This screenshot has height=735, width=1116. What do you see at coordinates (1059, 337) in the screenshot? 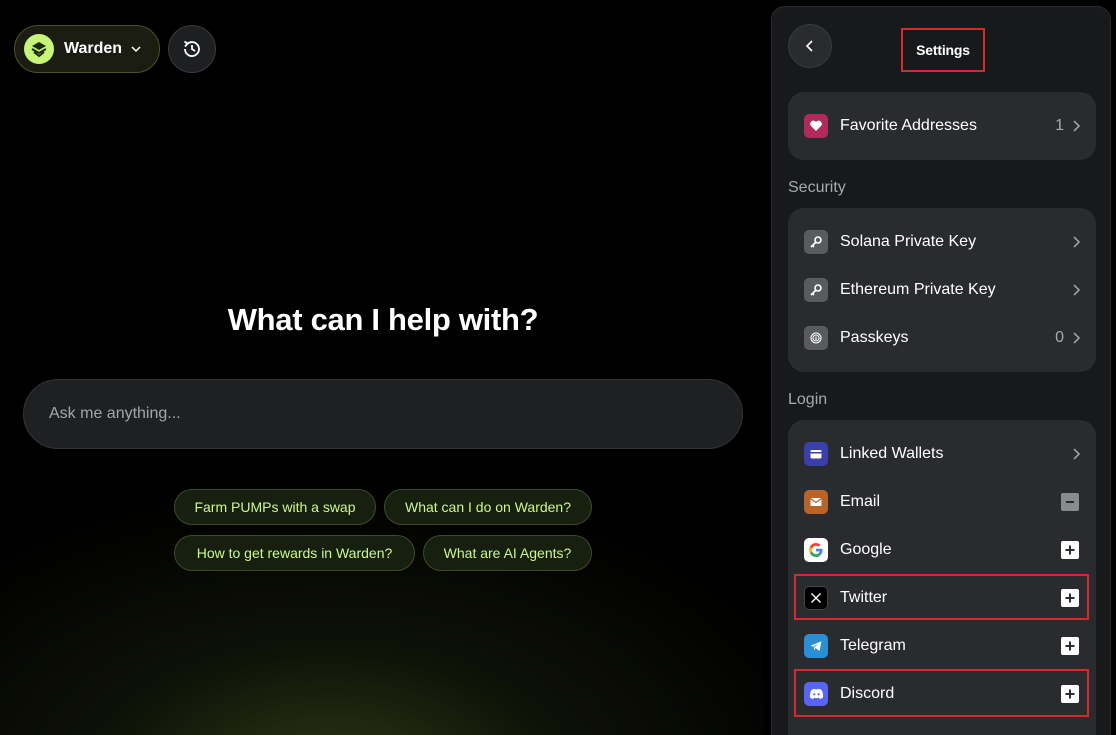
I see `passkeys-count: 0` at bounding box center [1059, 337].